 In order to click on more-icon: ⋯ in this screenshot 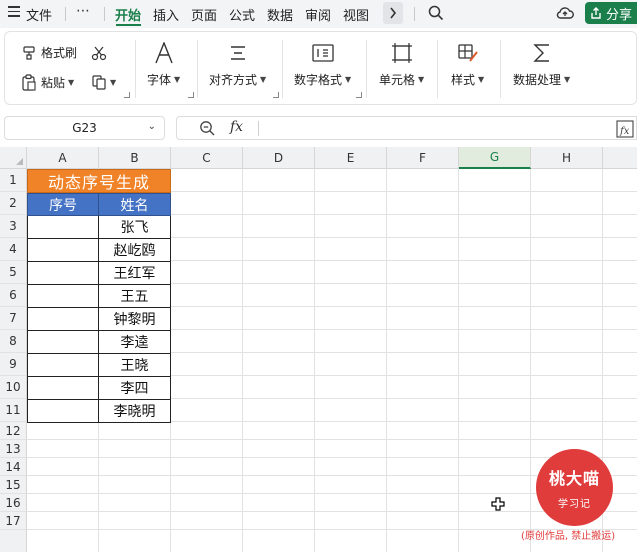, I will do `click(83, 11)`.